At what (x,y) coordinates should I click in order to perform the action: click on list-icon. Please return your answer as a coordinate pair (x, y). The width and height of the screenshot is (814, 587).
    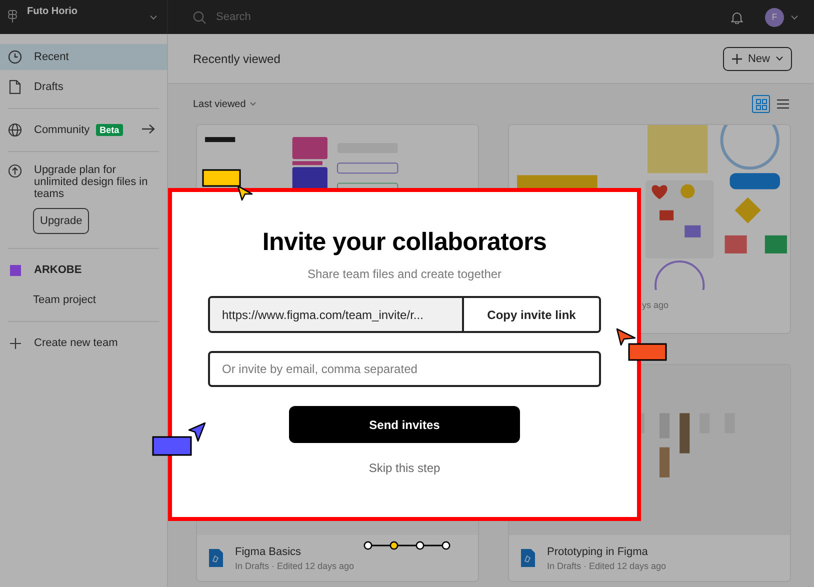
    Looking at the image, I should click on (783, 104).